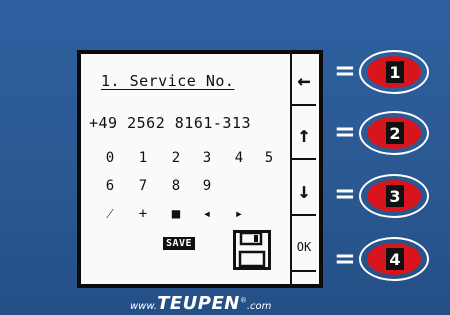 This screenshot has width=450, height=315. I want to click on brand-suffix: .com, so click(259, 306).